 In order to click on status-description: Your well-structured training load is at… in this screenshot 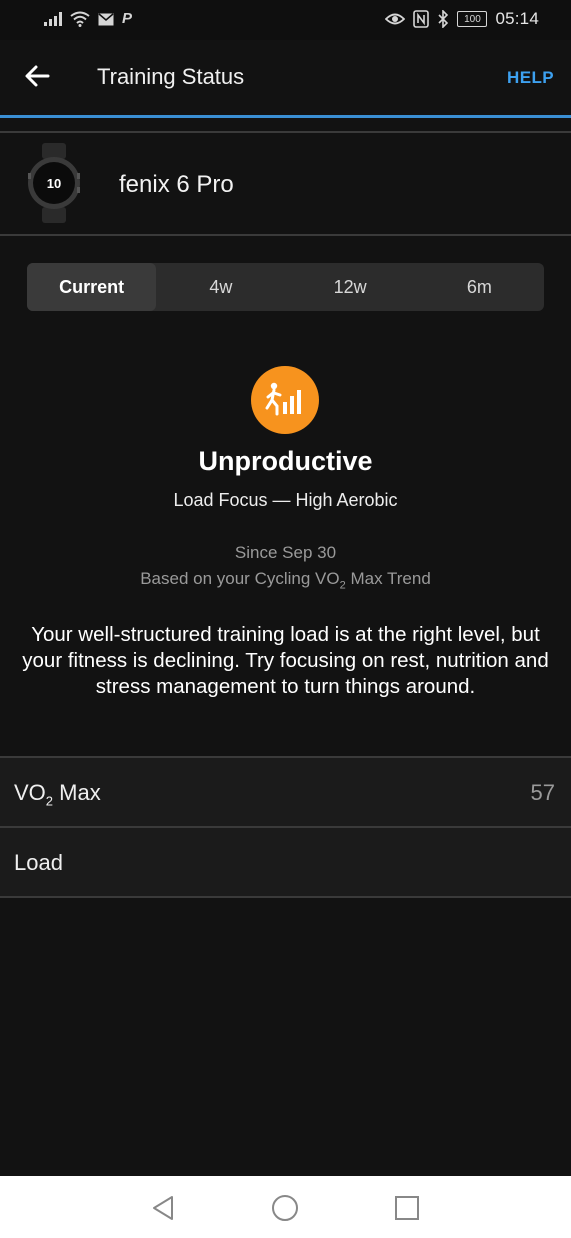, I will do `click(285, 660)`.